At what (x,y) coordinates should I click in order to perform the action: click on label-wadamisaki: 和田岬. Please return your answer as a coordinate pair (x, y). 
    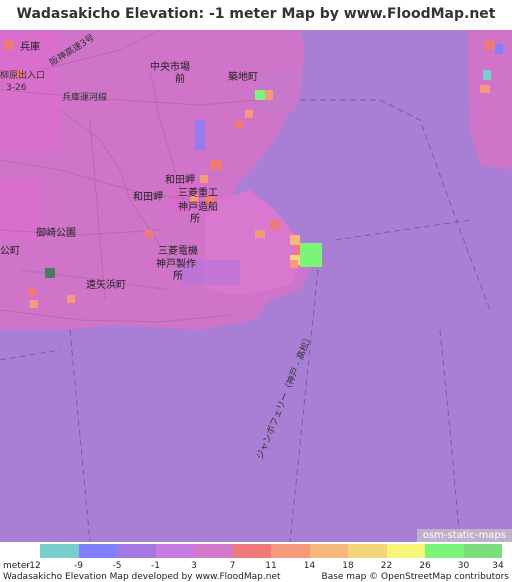
    Looking at the image, I should click on (148, 197).